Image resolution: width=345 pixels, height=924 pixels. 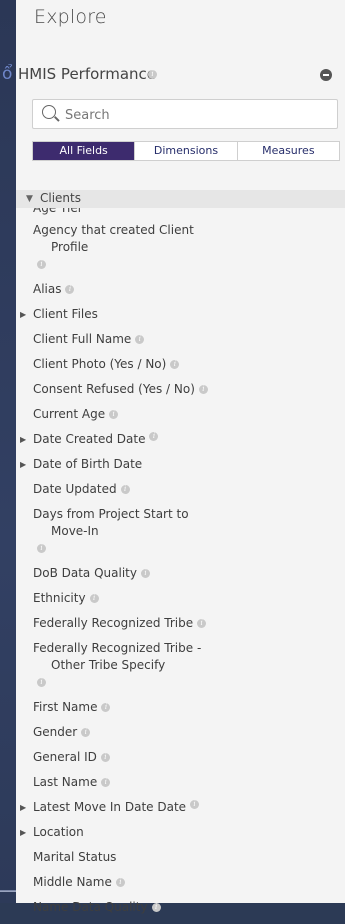 I want to click on field-item: Client Photo (Yes / No) i, so click(x=180, y=364).